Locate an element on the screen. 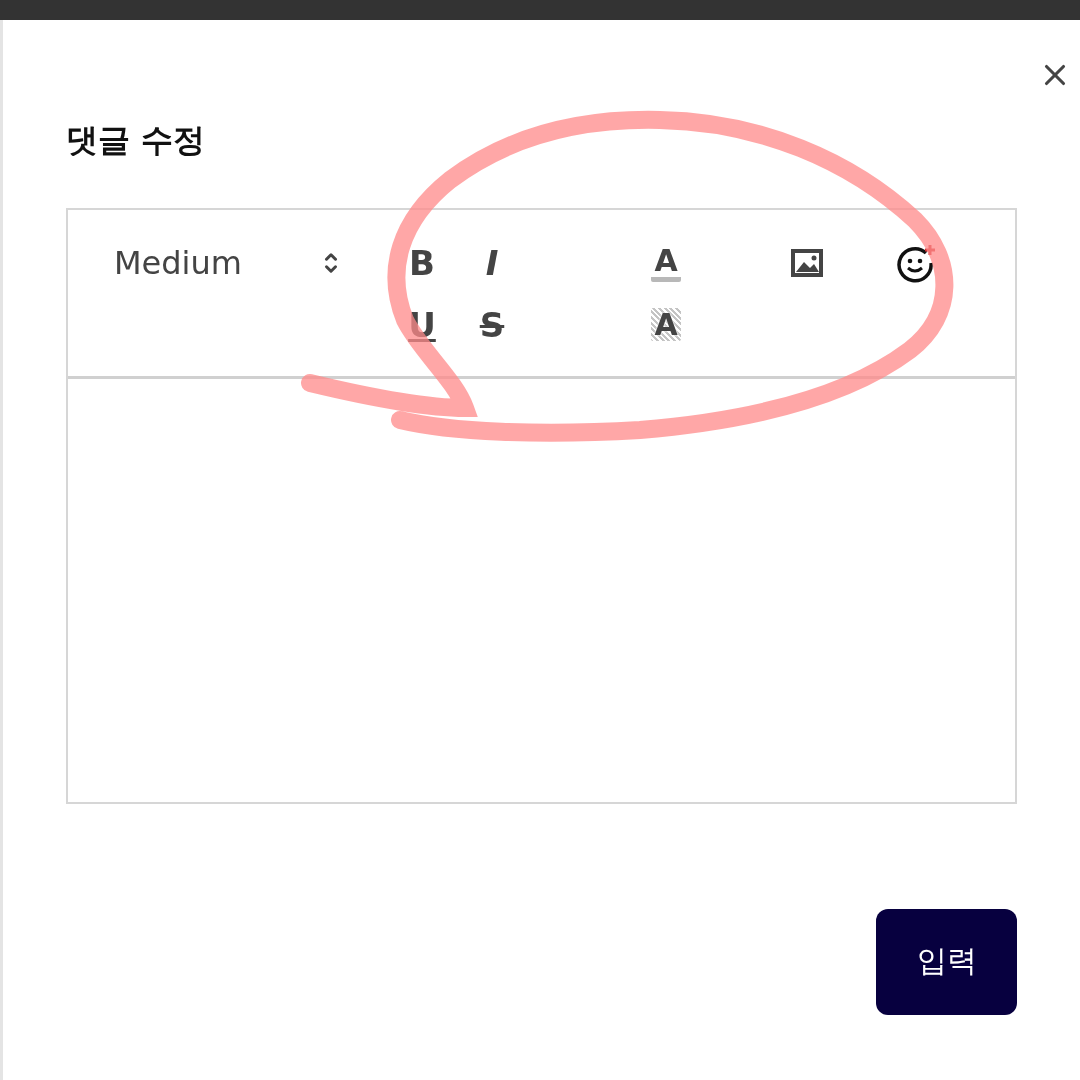 This screenshot has width=1080, height=1080. insert-image-button is located at coordinates (807, 262).